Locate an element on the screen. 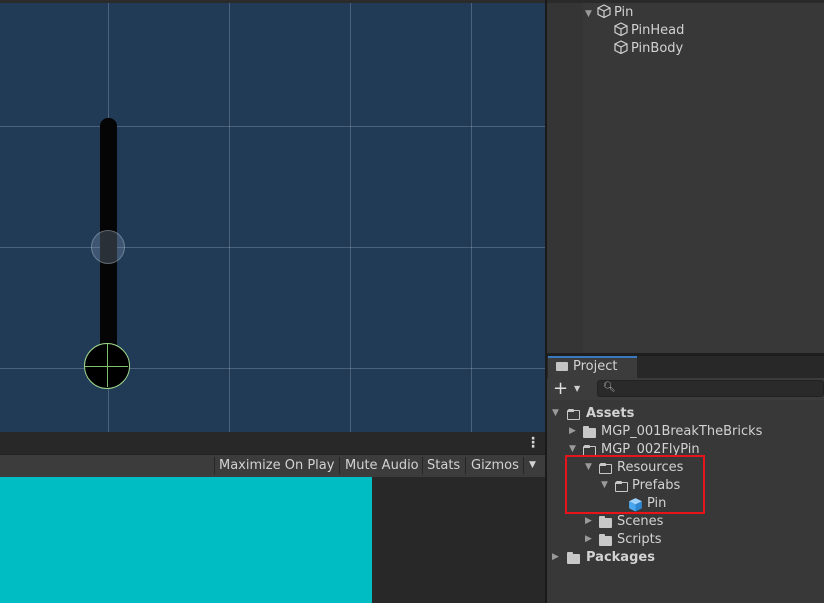 The image size is (824, 603). gizmos-toggle: Gizmos is located at coordinates (495, 465).